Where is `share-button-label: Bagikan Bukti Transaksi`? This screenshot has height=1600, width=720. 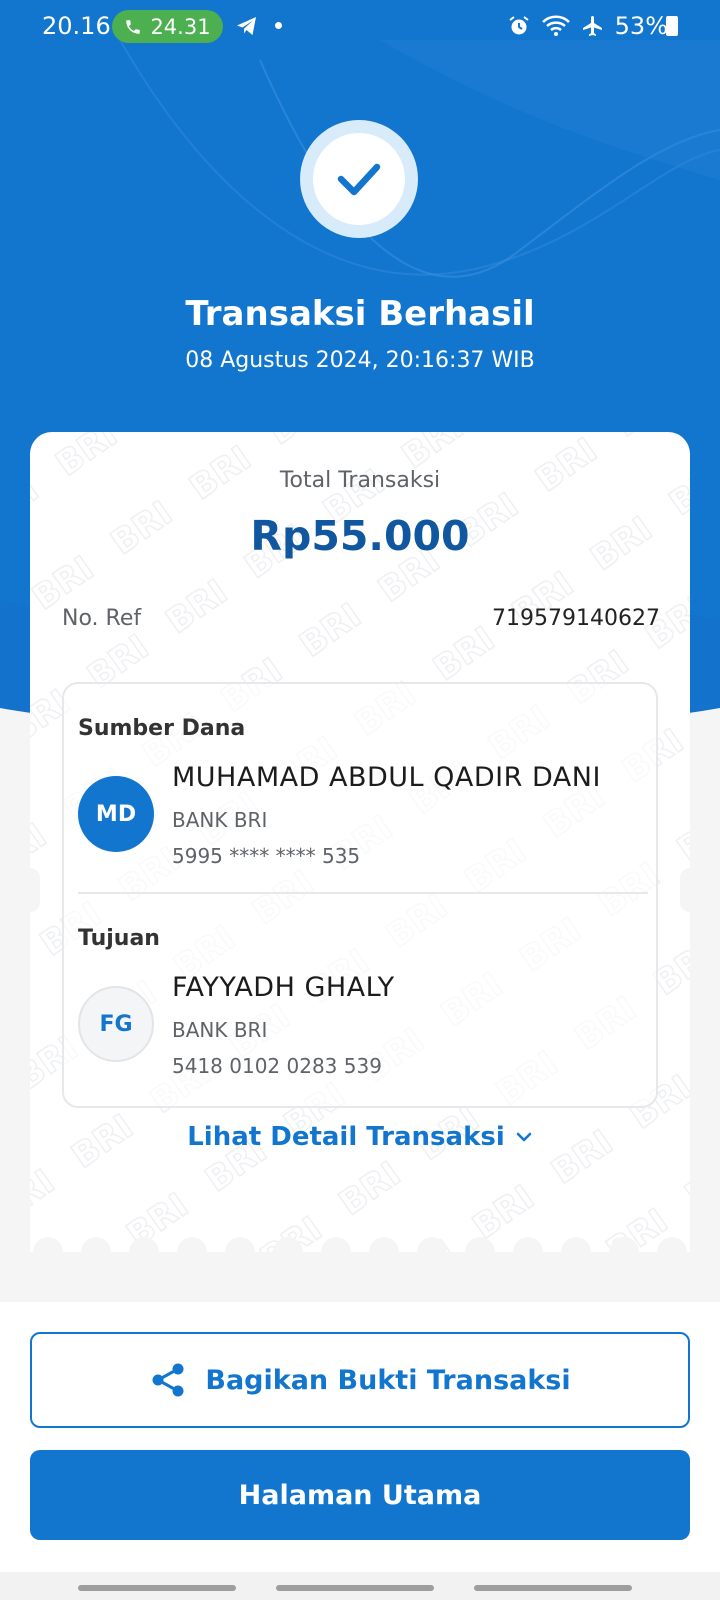 share-button-label: Bagikan Bukti Transaksi is located at coordinates (388, 1380).